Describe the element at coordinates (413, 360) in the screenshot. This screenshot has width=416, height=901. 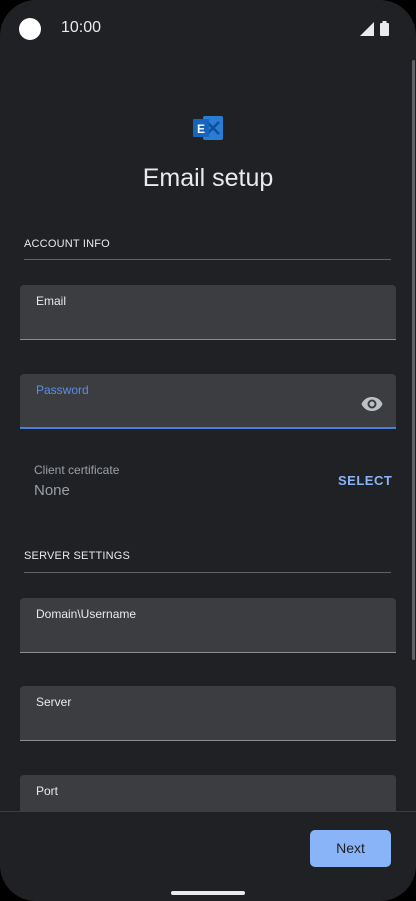
I see `scrollbar` at that location.